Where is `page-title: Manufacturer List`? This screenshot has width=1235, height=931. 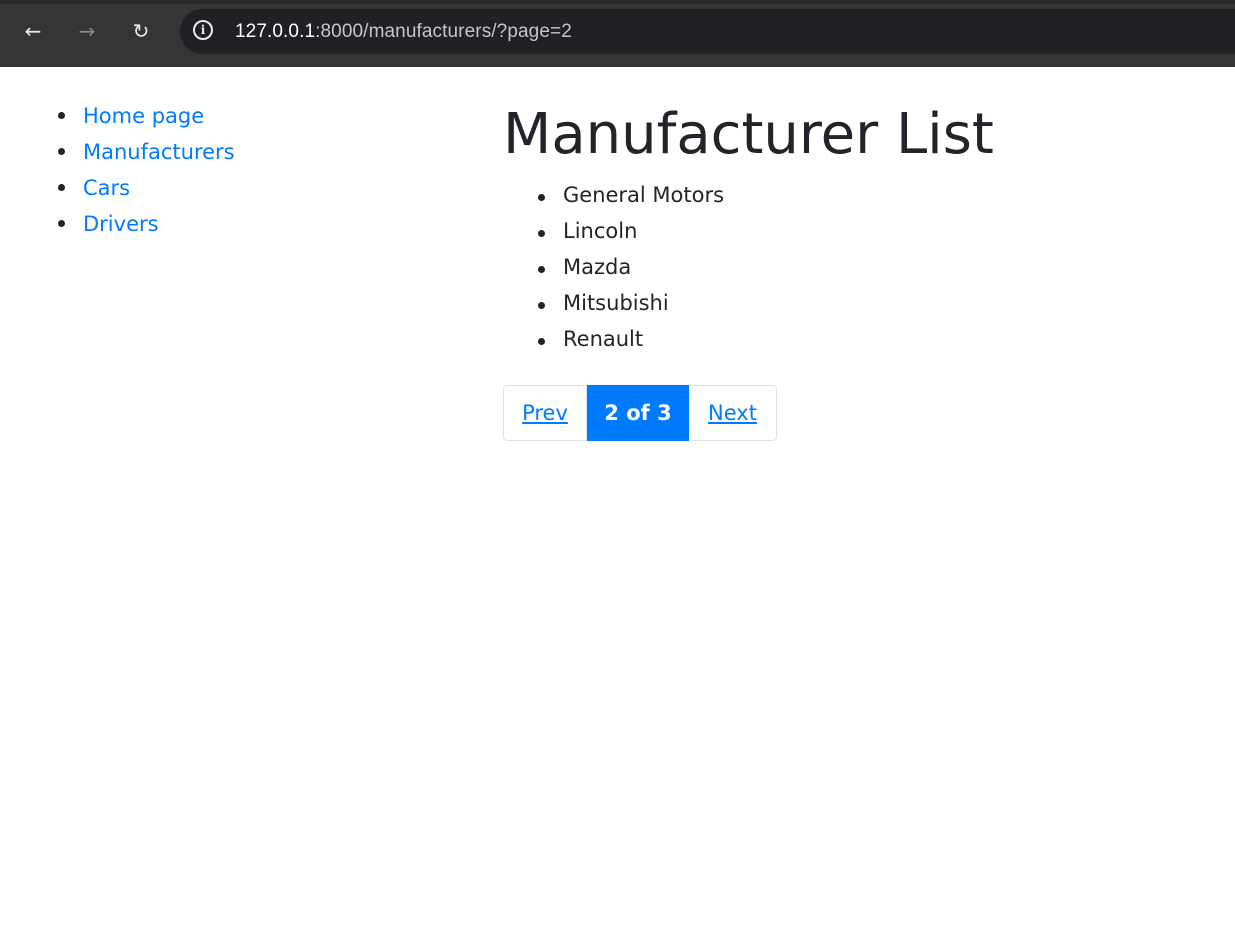
page-title: Manufacturer List is located at coordinates (748, 134).